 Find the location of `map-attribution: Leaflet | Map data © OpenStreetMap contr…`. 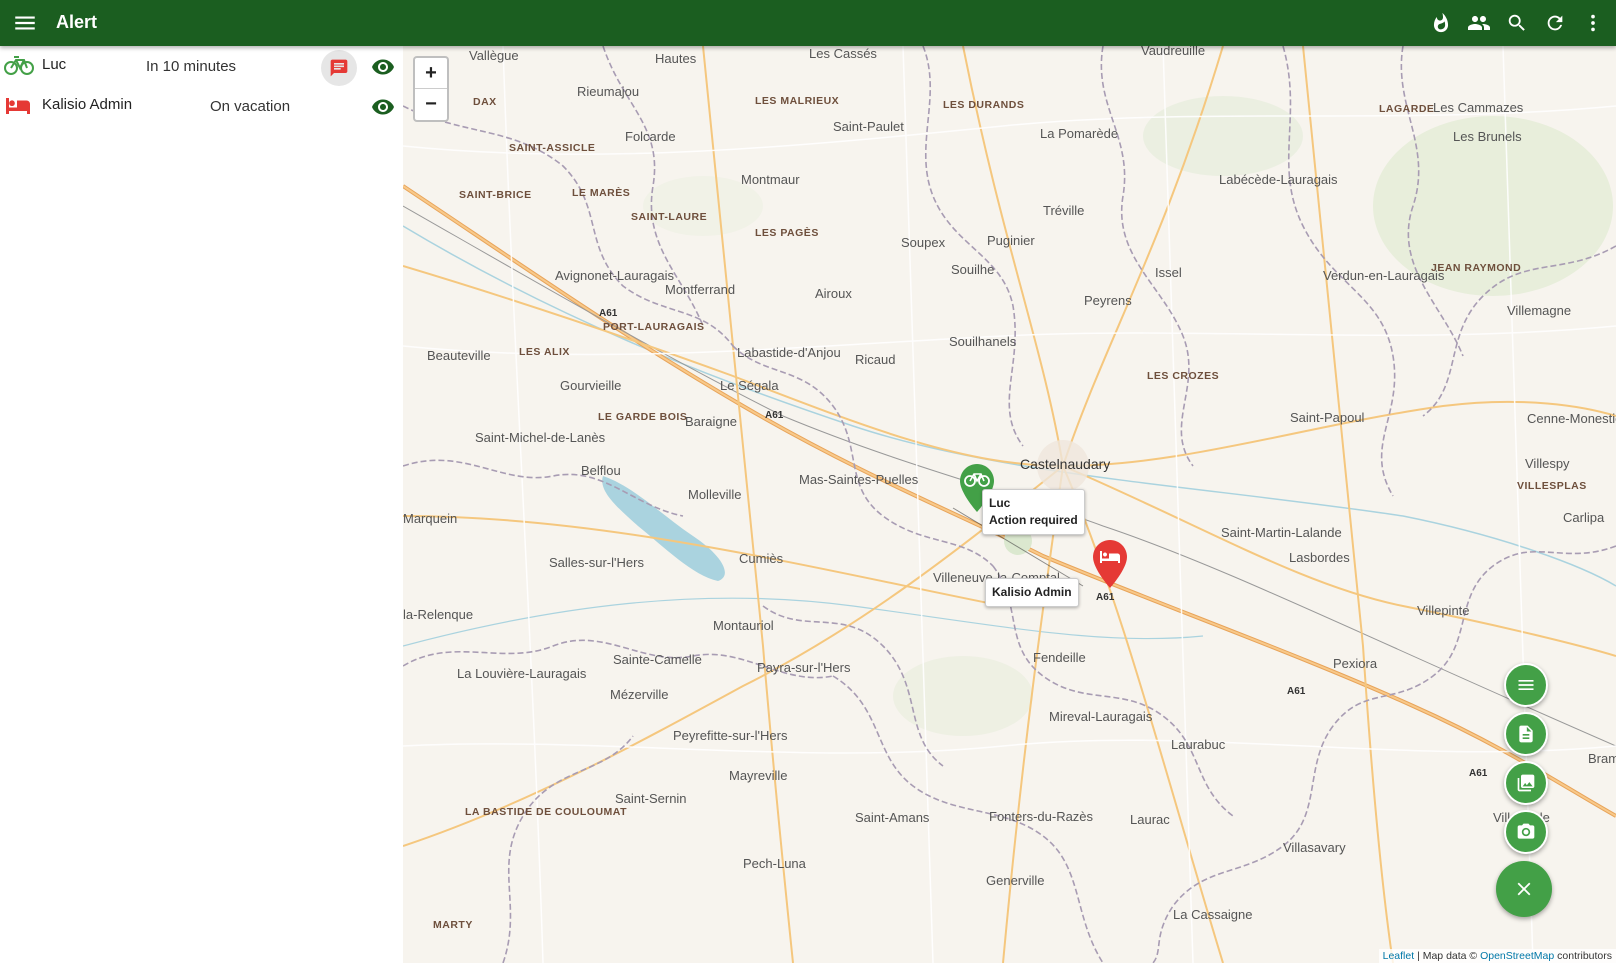

map-attribution: Leaflet | Map data © OpenStreetMap contr… is located at coordinates (1497, 956).